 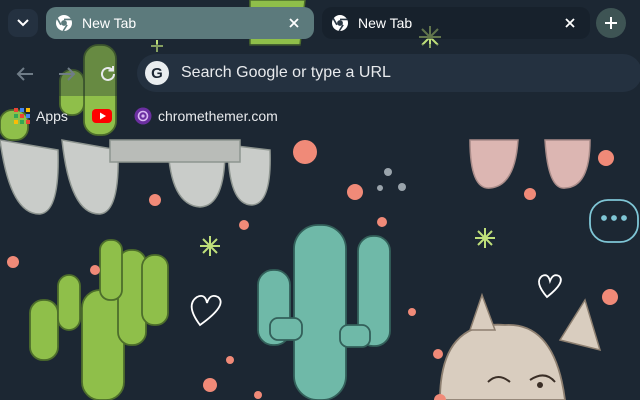 I want to click on omnibox: G, so click(x=388, y=73).